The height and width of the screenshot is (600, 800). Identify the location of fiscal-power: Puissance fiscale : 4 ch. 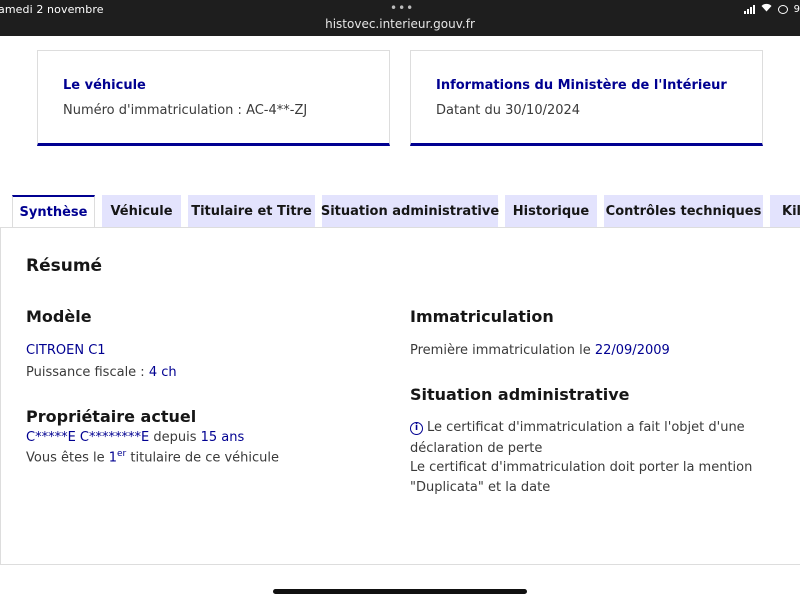
(101, 372).